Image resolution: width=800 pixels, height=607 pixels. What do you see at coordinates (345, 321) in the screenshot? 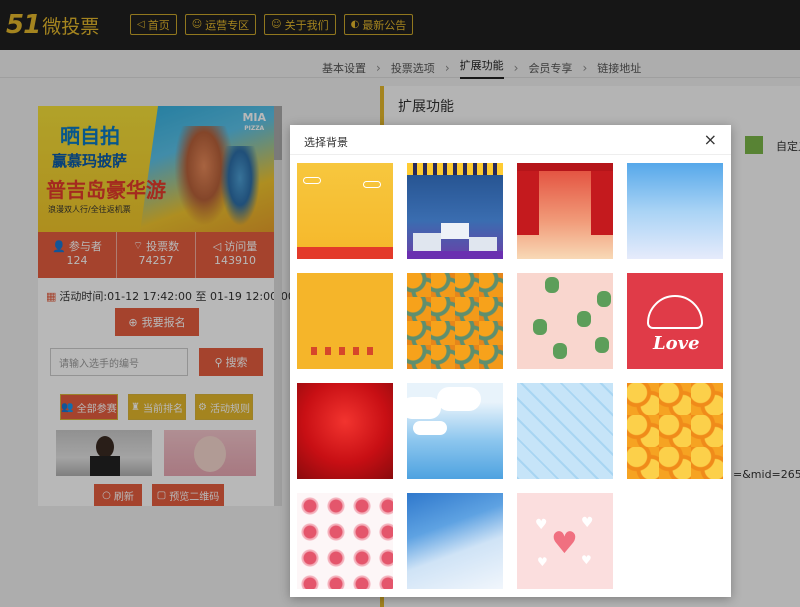
I see `bg-tile-yellow-lanterns` at bounding box center [345, 321].